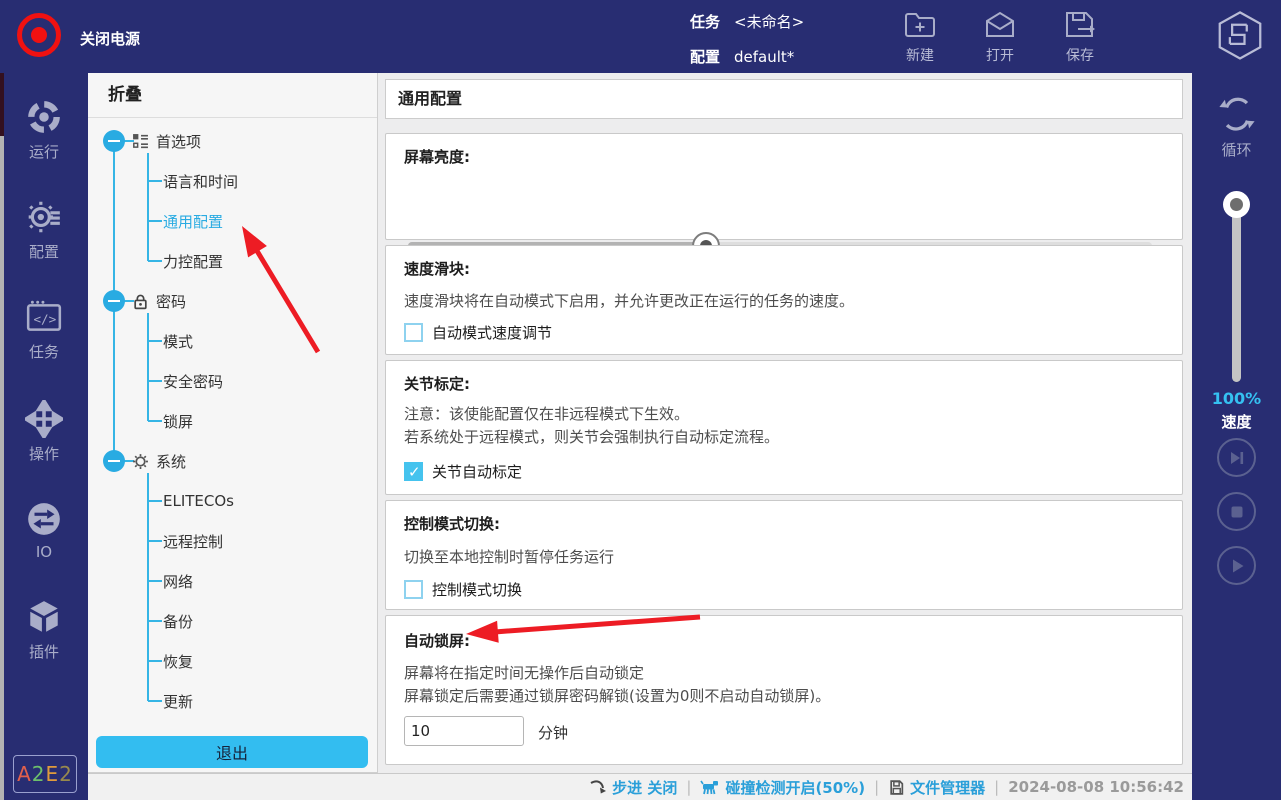 This screenshot has height=800, width=1281. What do you see at coordinates (464, 731) in the screenshot?
I see `lock-minutes-input` at bounding box center [464, 731].